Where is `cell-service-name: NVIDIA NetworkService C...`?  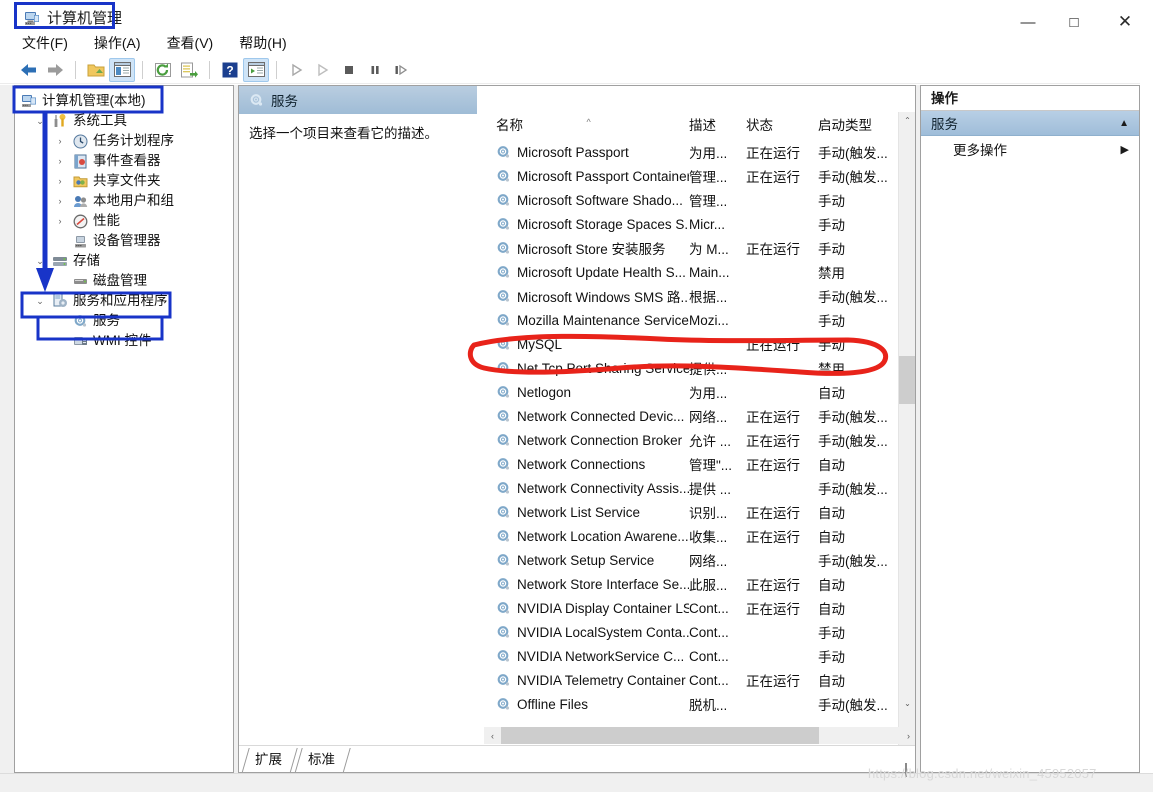
cell-service-name: NVIDIA NetworkService C... is located at coordinates (586, 656).